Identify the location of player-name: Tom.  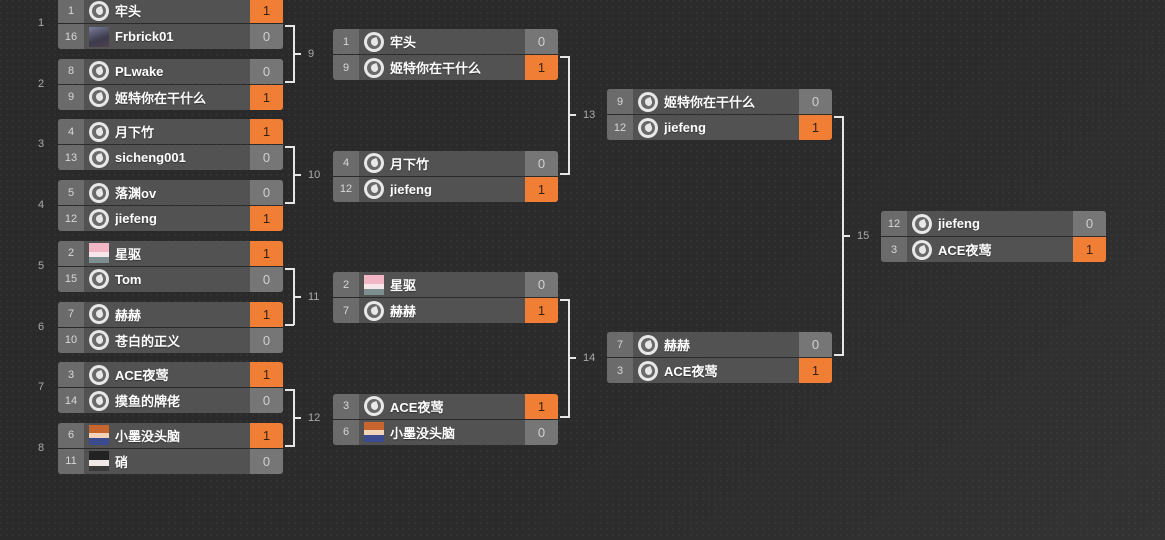
(182, 279).